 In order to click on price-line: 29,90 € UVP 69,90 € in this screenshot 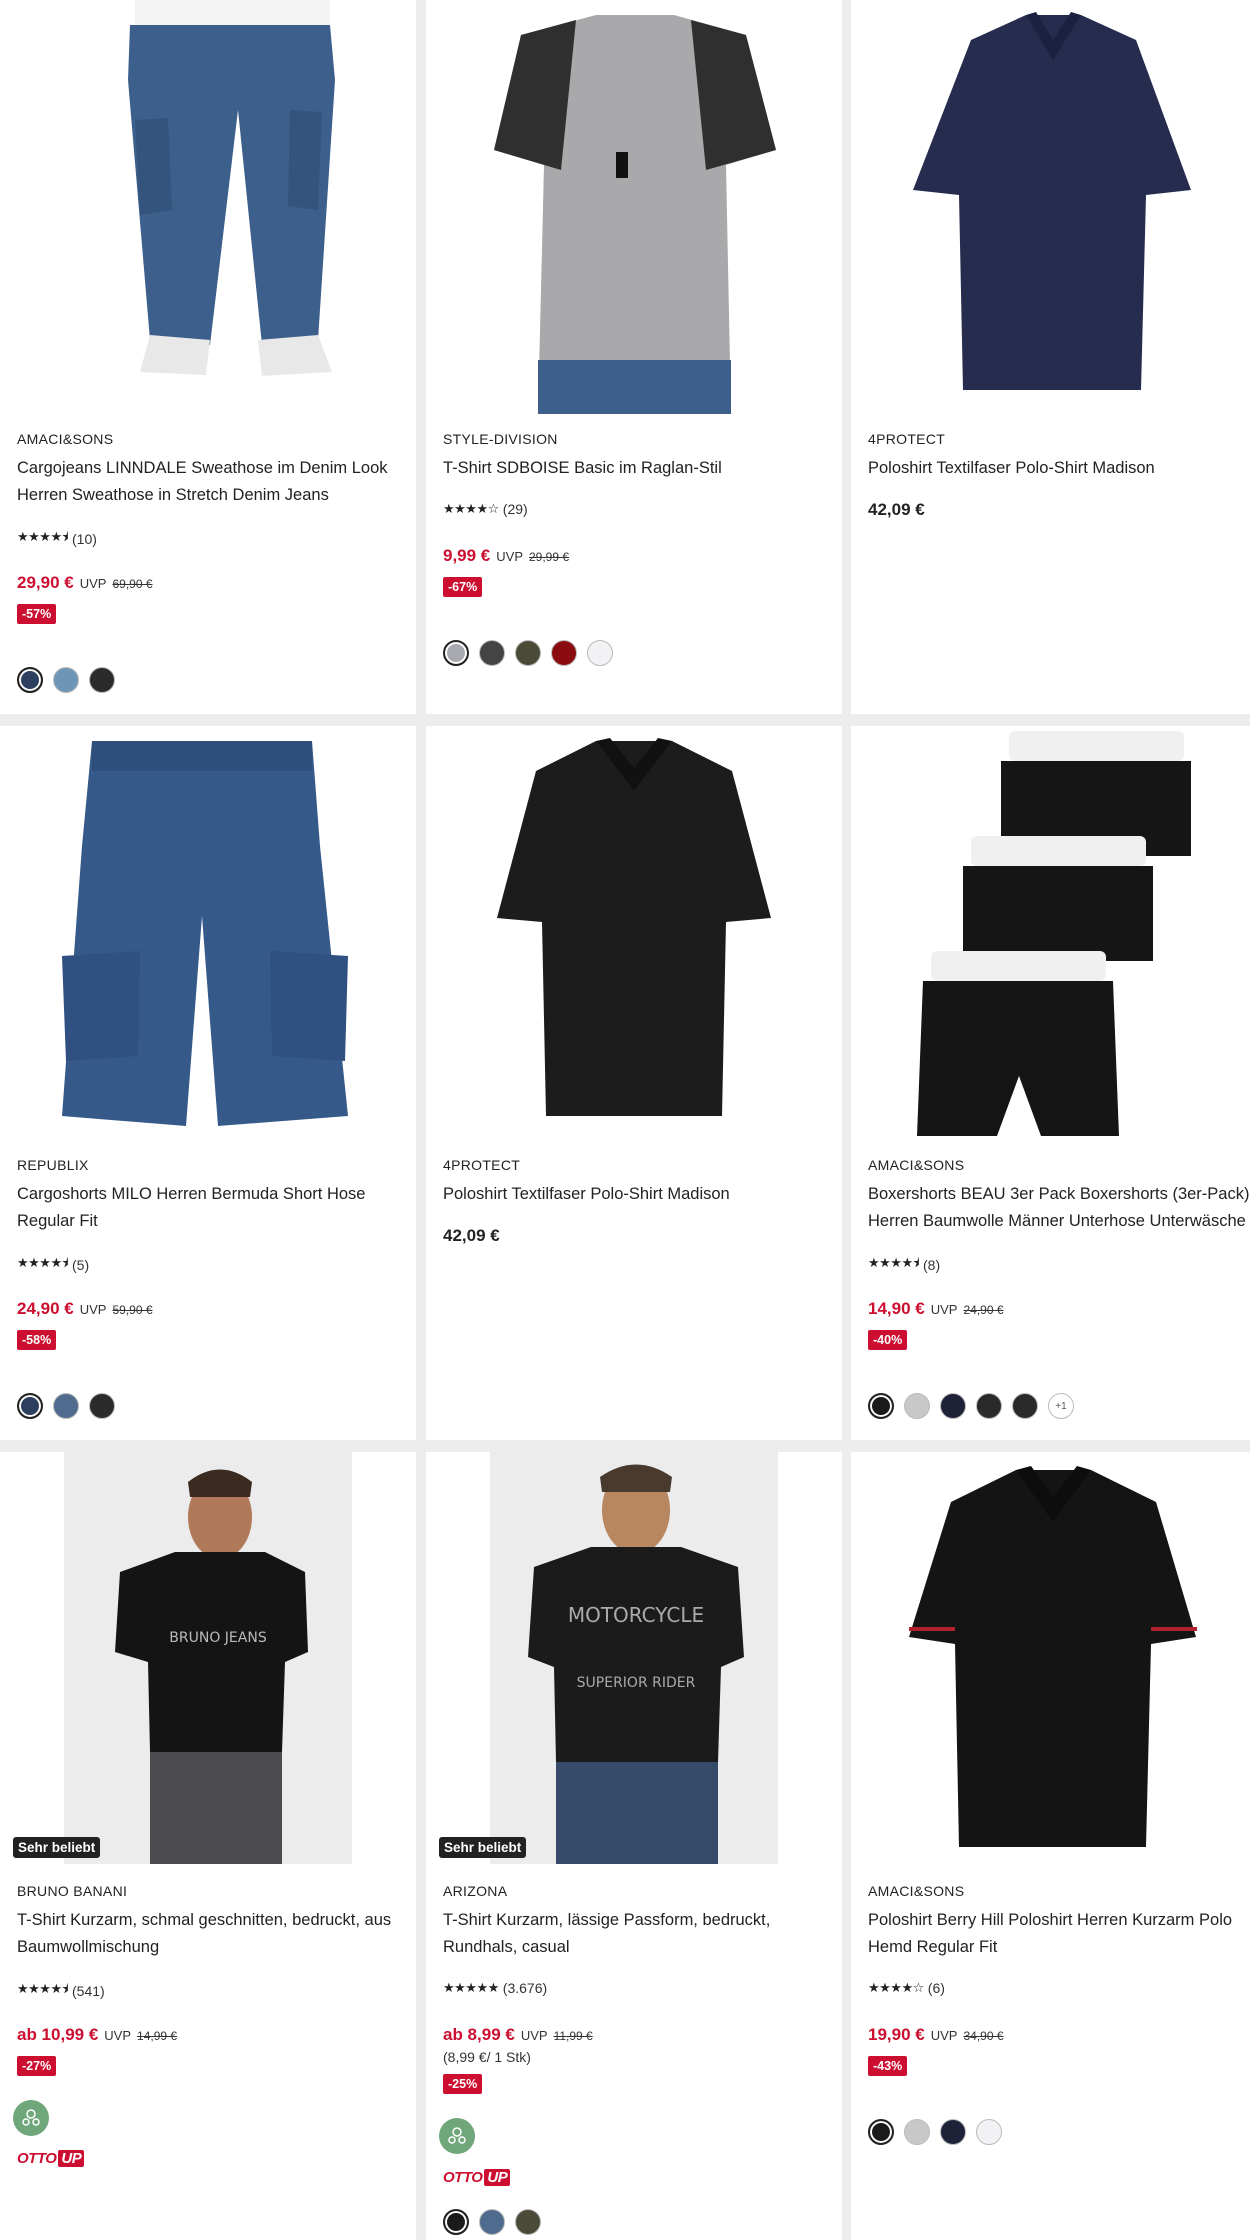, I will do `click(85, 583)`.